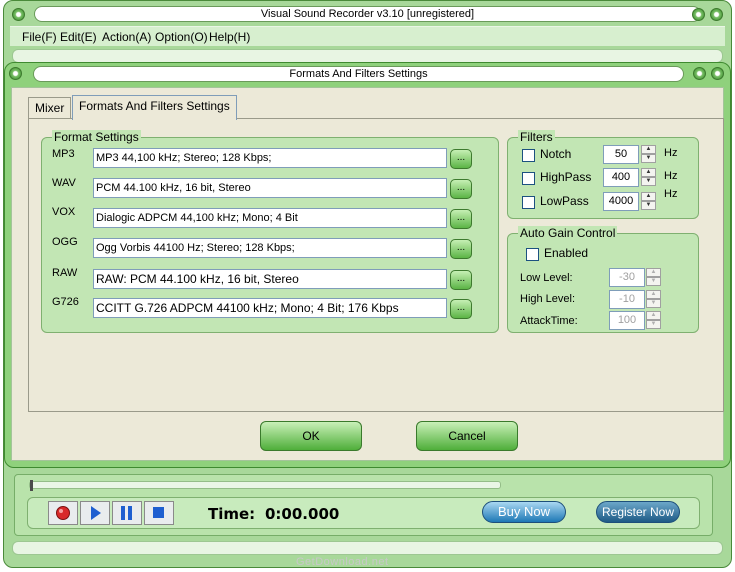  Describe the element at coordinates (716, 14) in the screenshot. I see `close-icon` at that location.